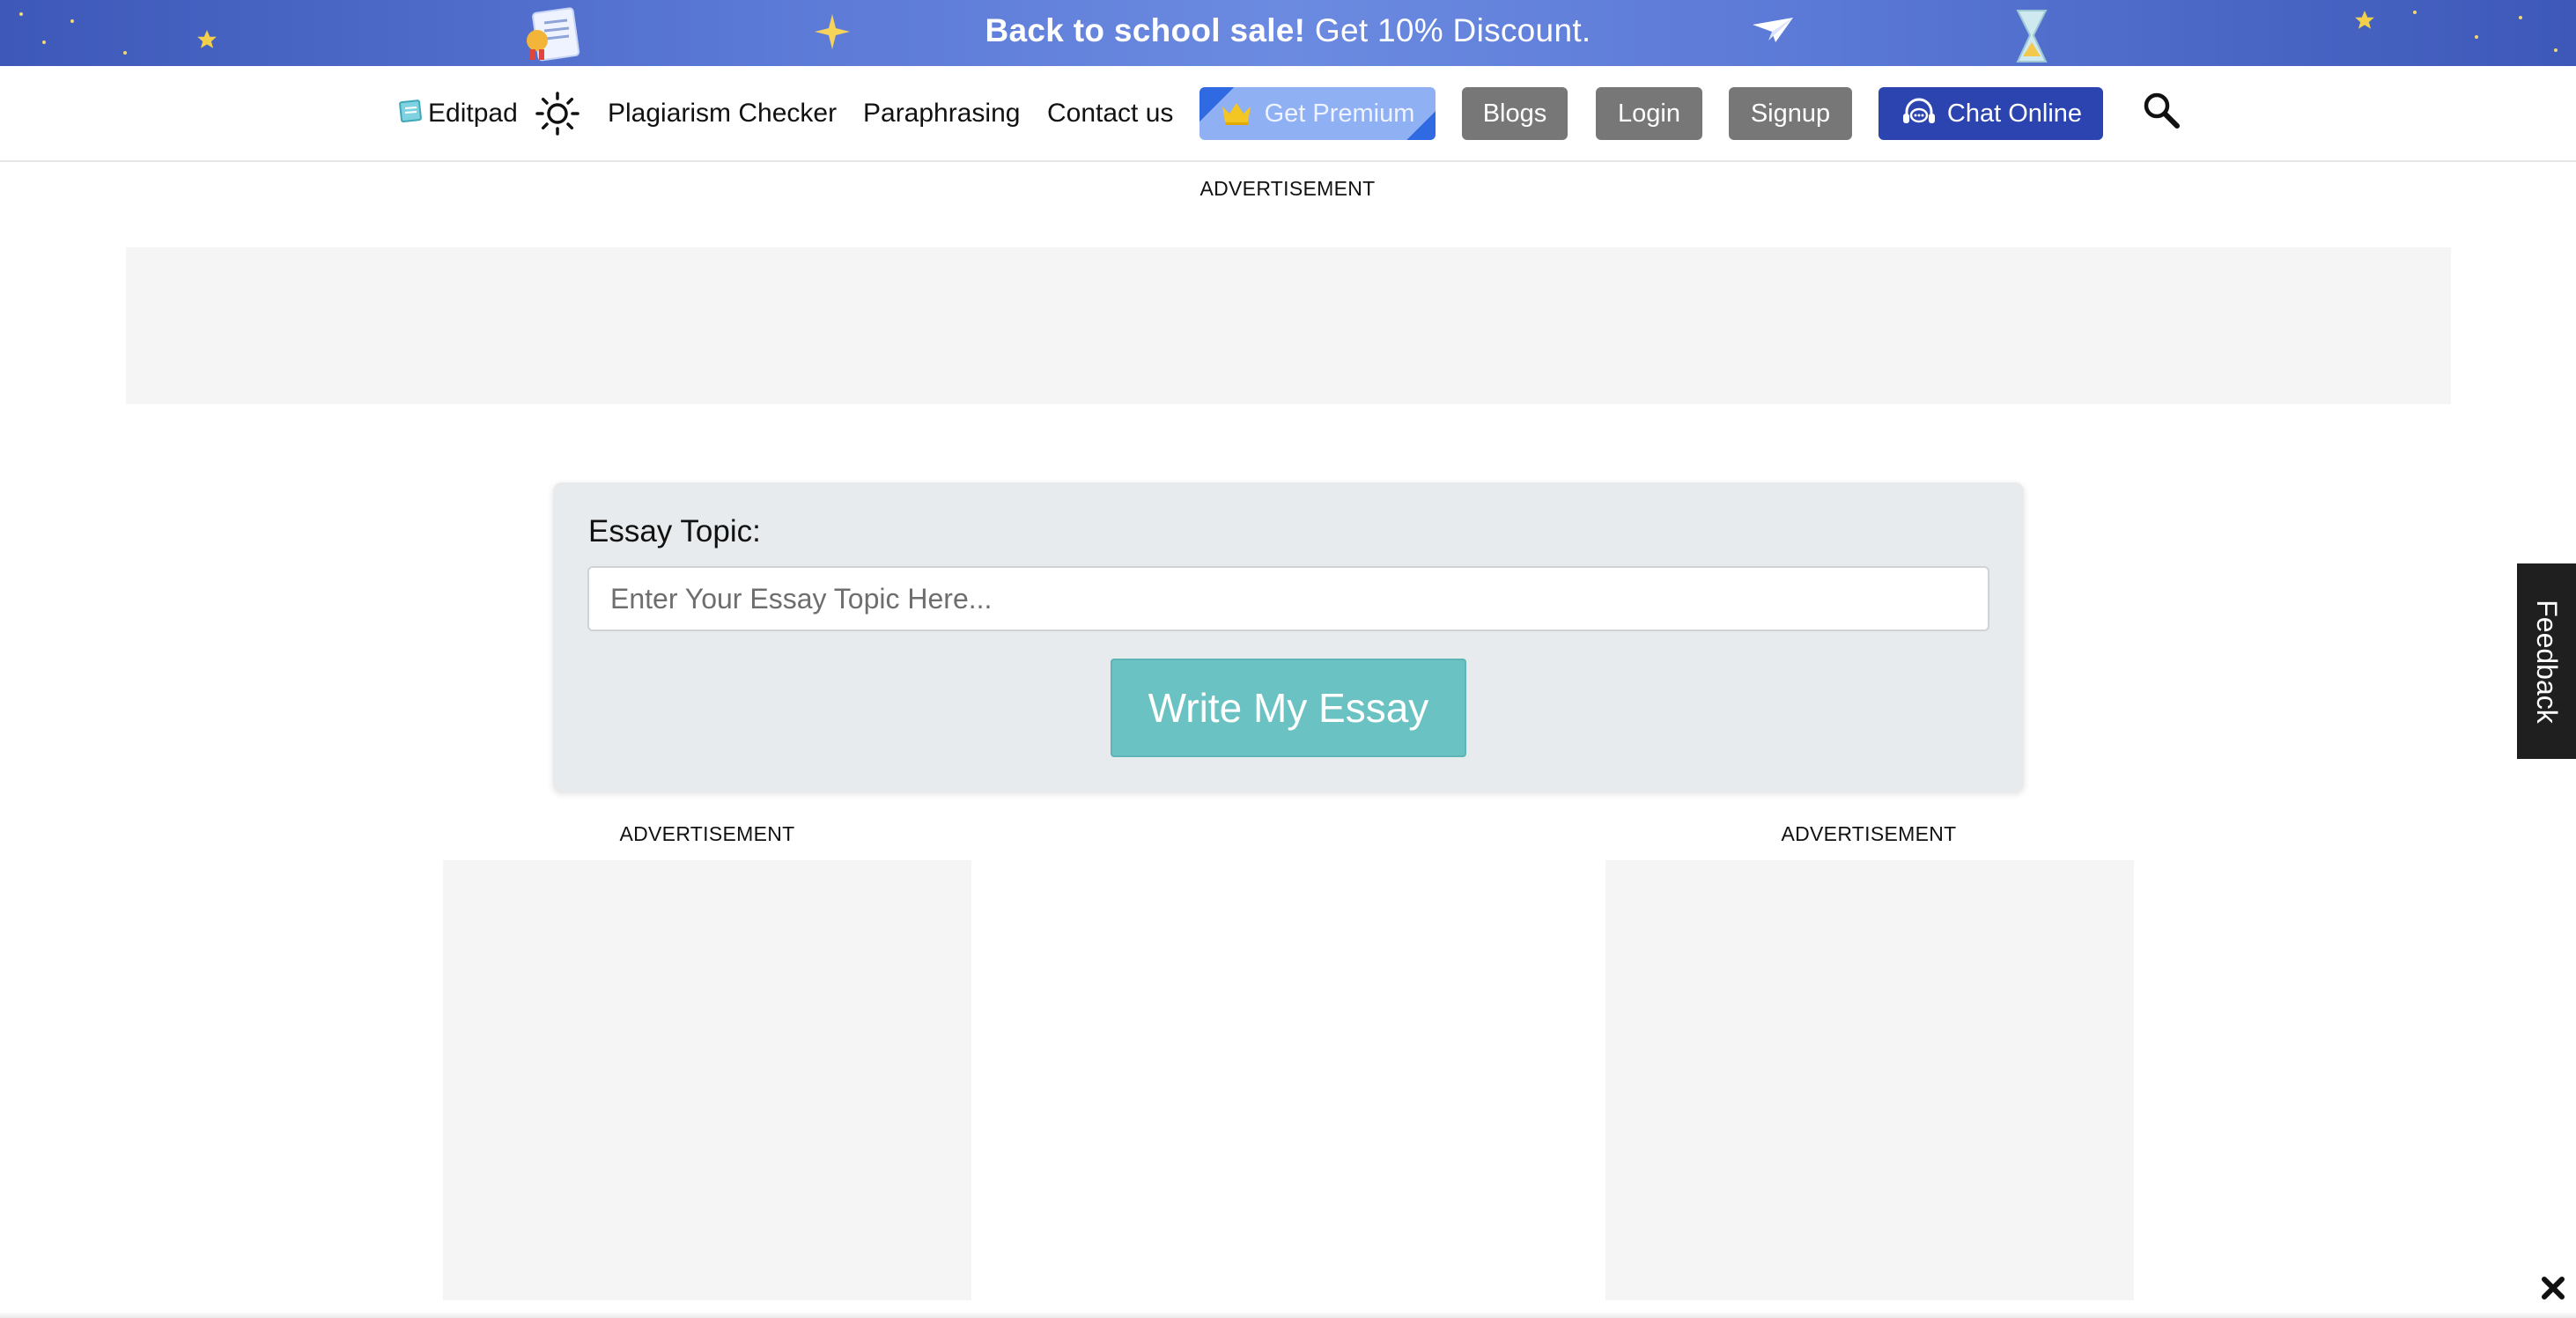  I want to click on chat-online-button: Chat Online, so click(1990, 113).